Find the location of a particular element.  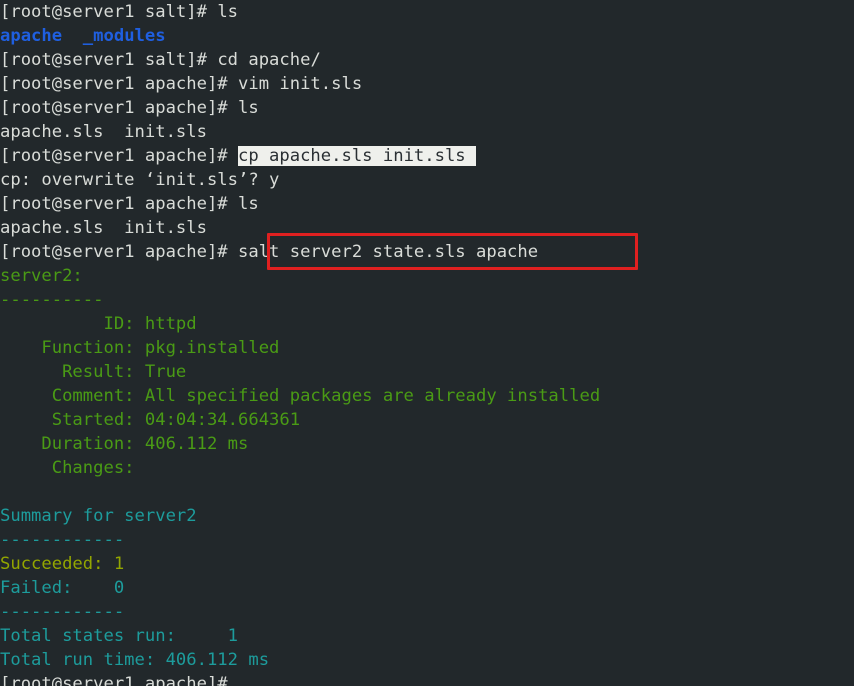

line-28-total-run-time-seg-0: Total run time: 406.112 ms is located at coordinates (135, 660).